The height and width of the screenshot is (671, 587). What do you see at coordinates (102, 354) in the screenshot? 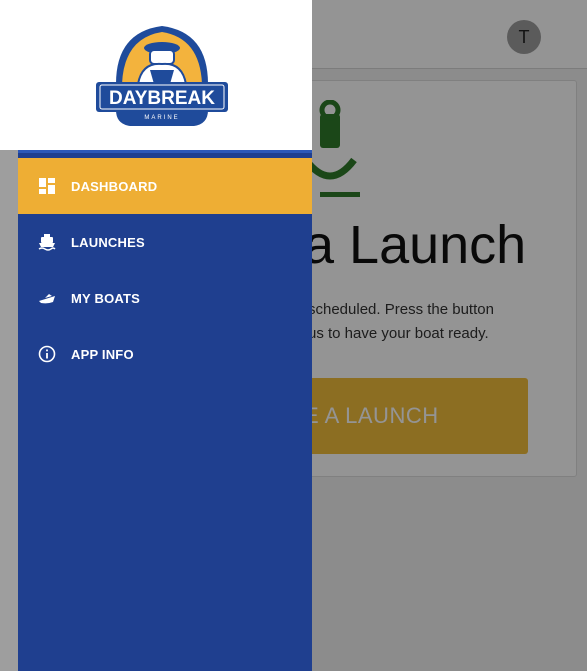
I see `nav-item-label: APP INFO` at bounding box center [102, 354].